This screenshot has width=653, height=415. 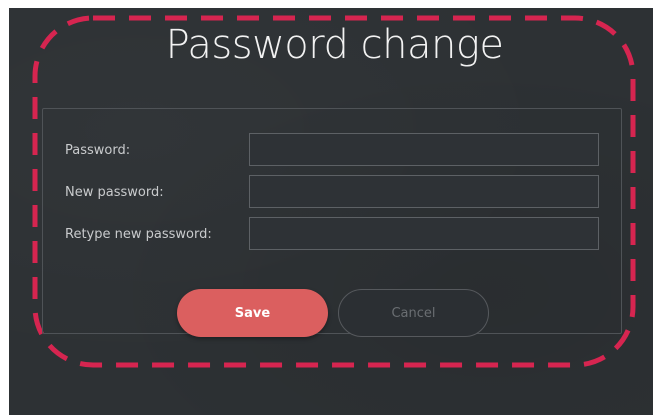 What do you see at coordinates (424, 233) in the screenshot?
I see `retype-new-password-field` at bounding box center [424, 233].